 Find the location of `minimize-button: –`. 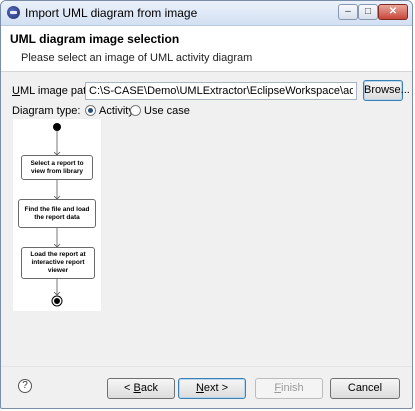

minimize-button: – is located at coordinates (348, 12).